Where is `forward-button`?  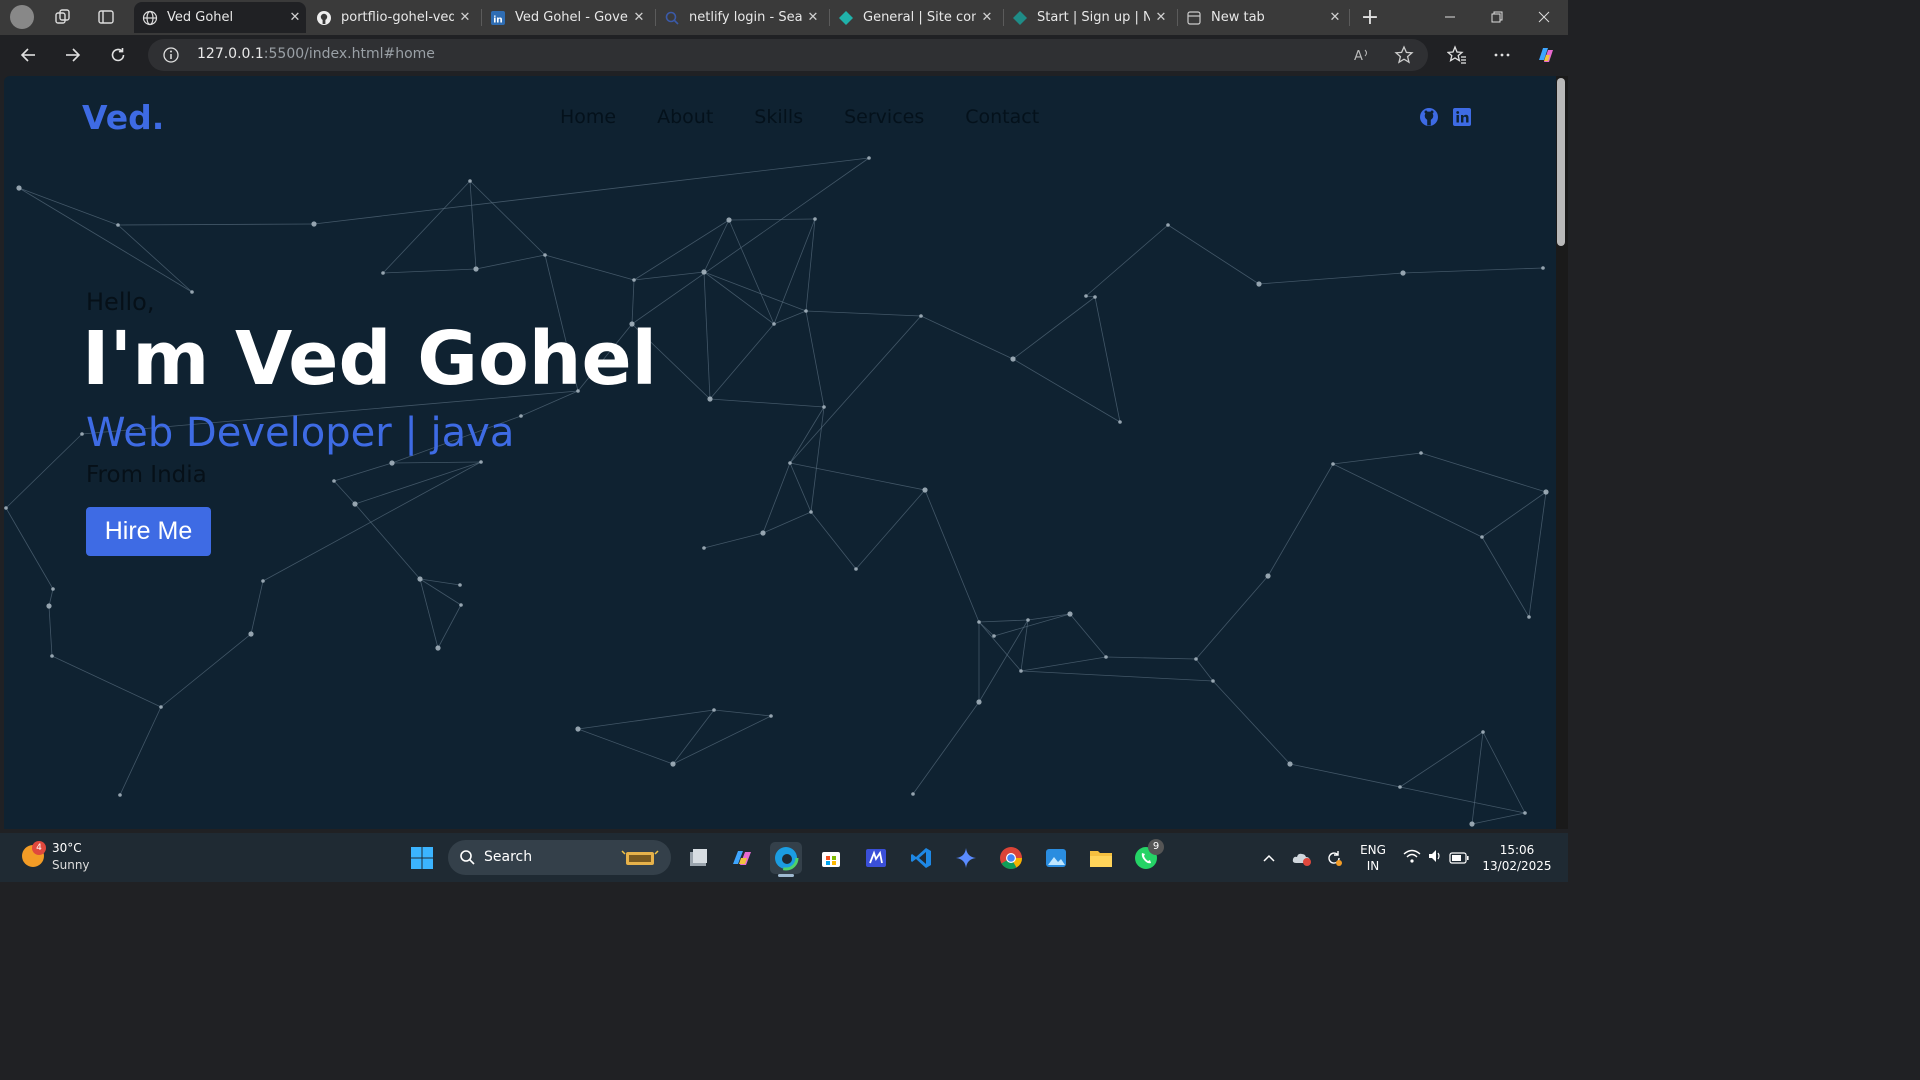 forward-button is located at coordinates (73, 55).